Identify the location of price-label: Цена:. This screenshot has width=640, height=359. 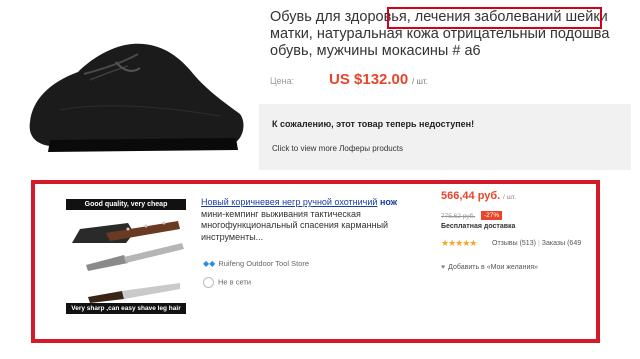
(282, 81).